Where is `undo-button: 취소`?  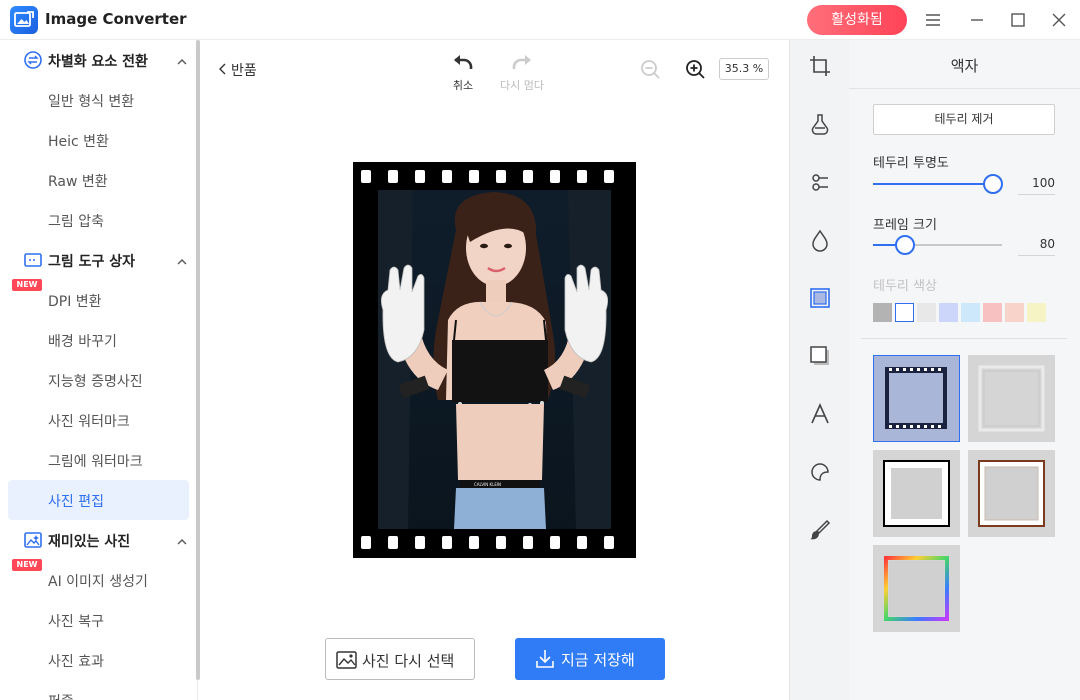 undo-button: 취소 is located at coordinates (463, 71).